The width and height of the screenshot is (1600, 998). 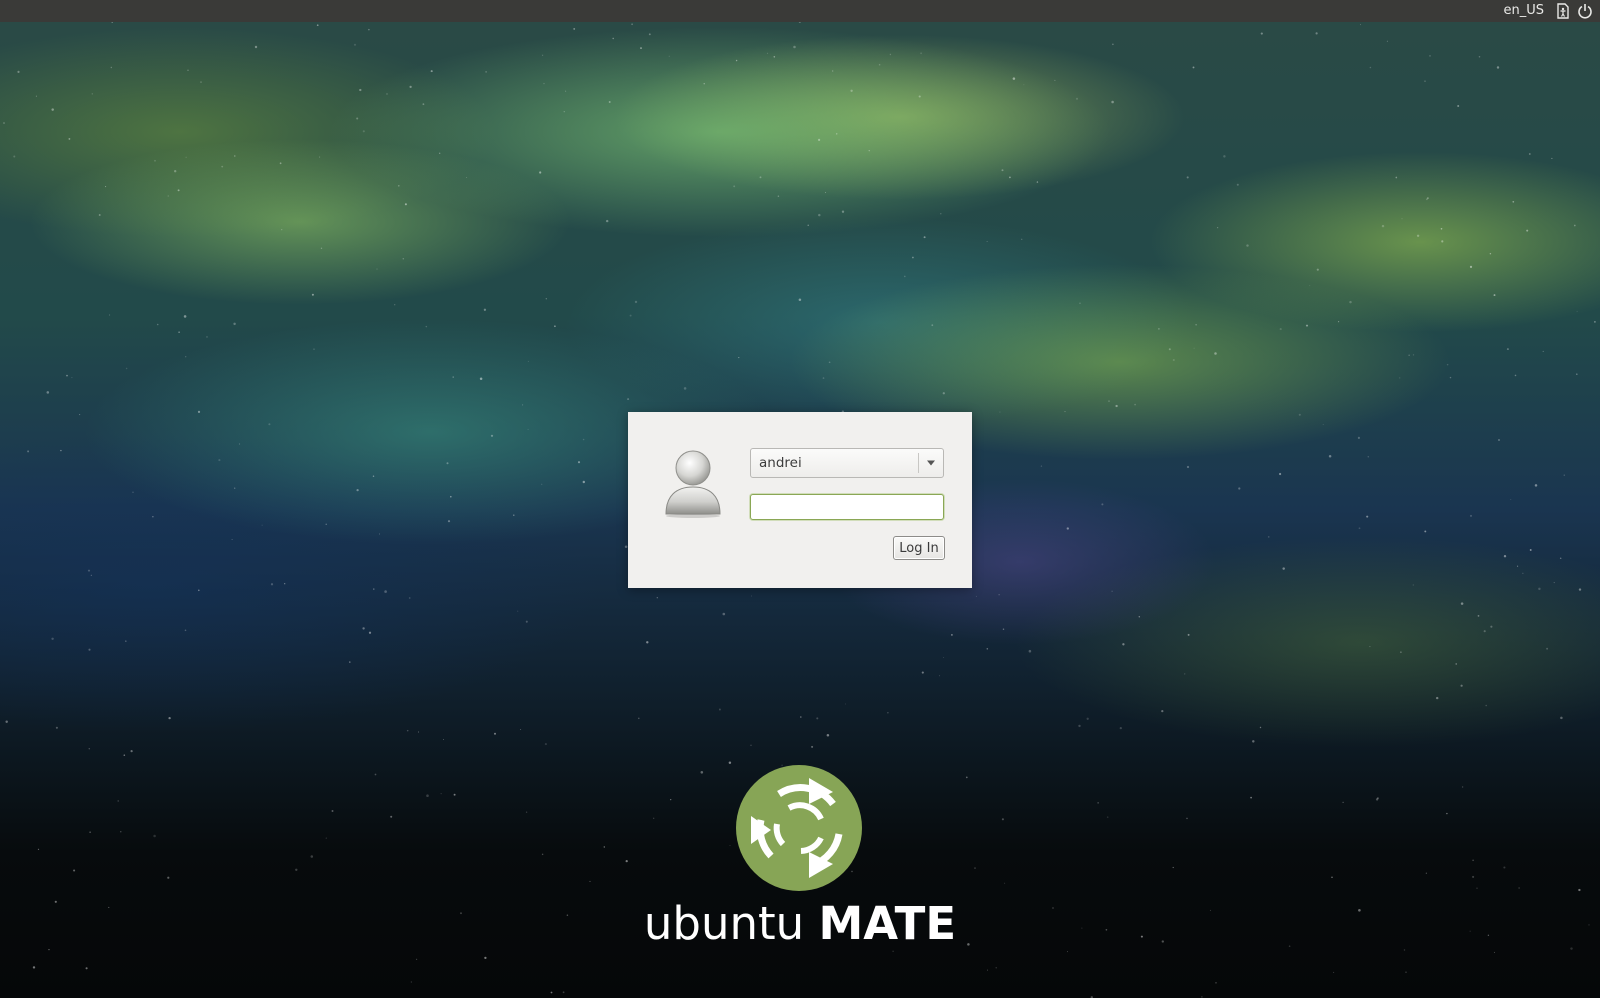 What do you see at coordinates (919, 548) in the screenshot?
I see `login-button: Log In` at bounding box center [919, 548].